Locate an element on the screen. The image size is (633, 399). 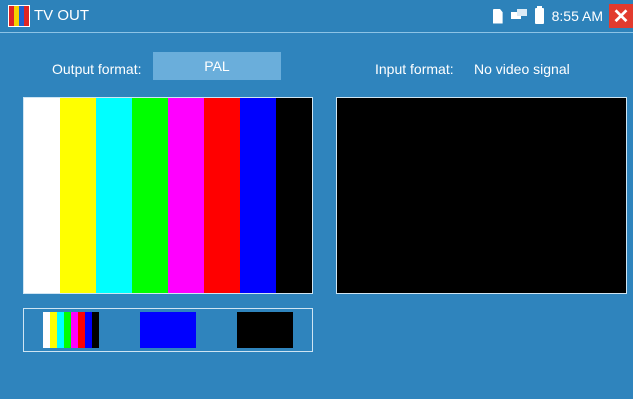
output-format-select: PAL is located at coordinates (217, 66).